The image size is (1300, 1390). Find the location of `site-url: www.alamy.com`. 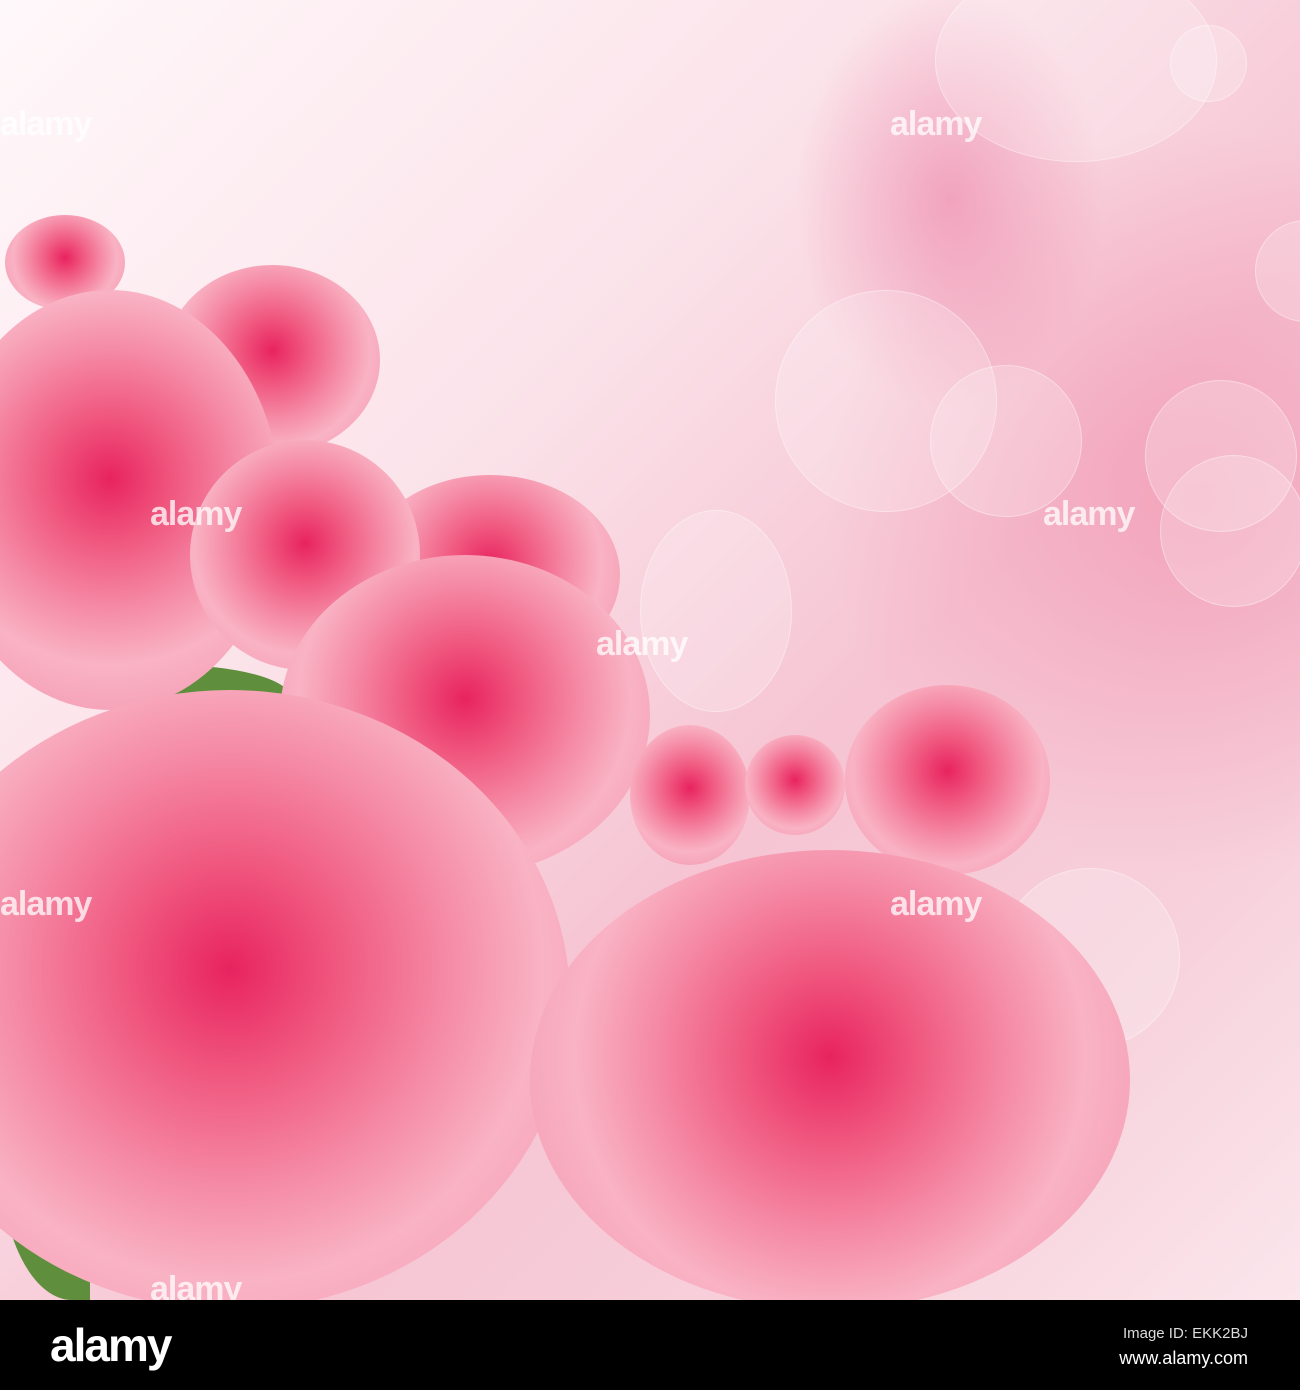

site-url: www.alamy.com is located at coordinates (1183, 1358).